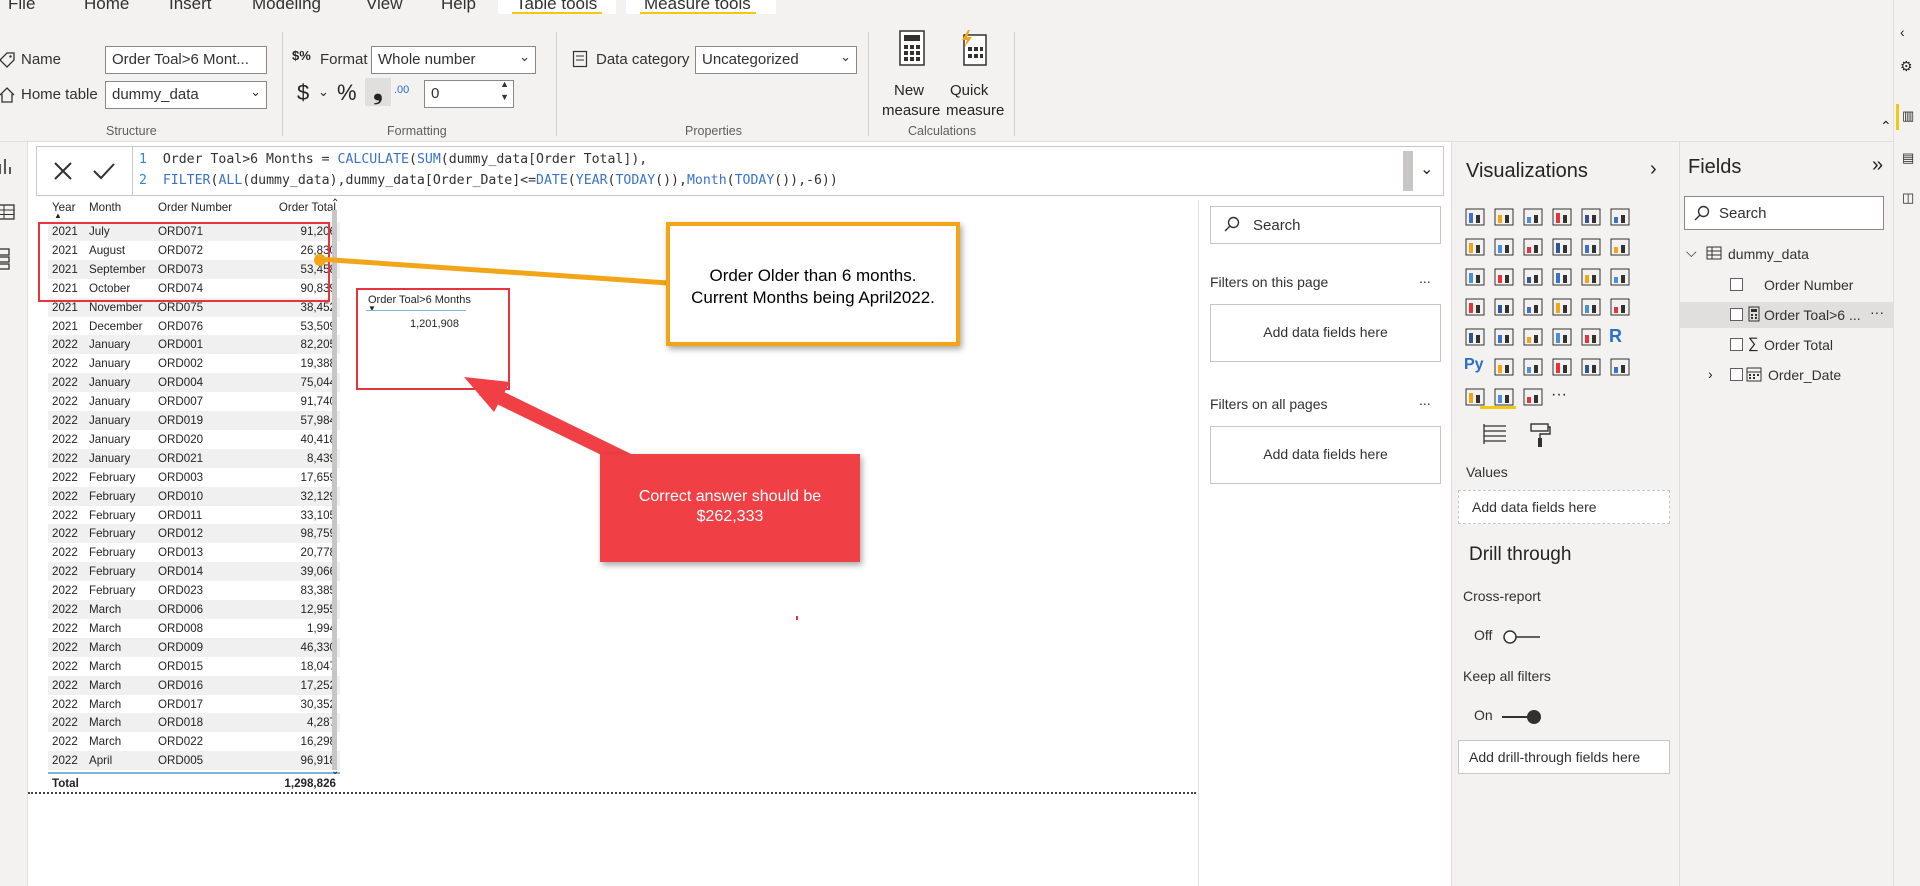 This screenshot has height=886, width=1920. Describe the element at coordinates (1563, 218) in the screenshot. I see `clustered-column-icon` at that location.